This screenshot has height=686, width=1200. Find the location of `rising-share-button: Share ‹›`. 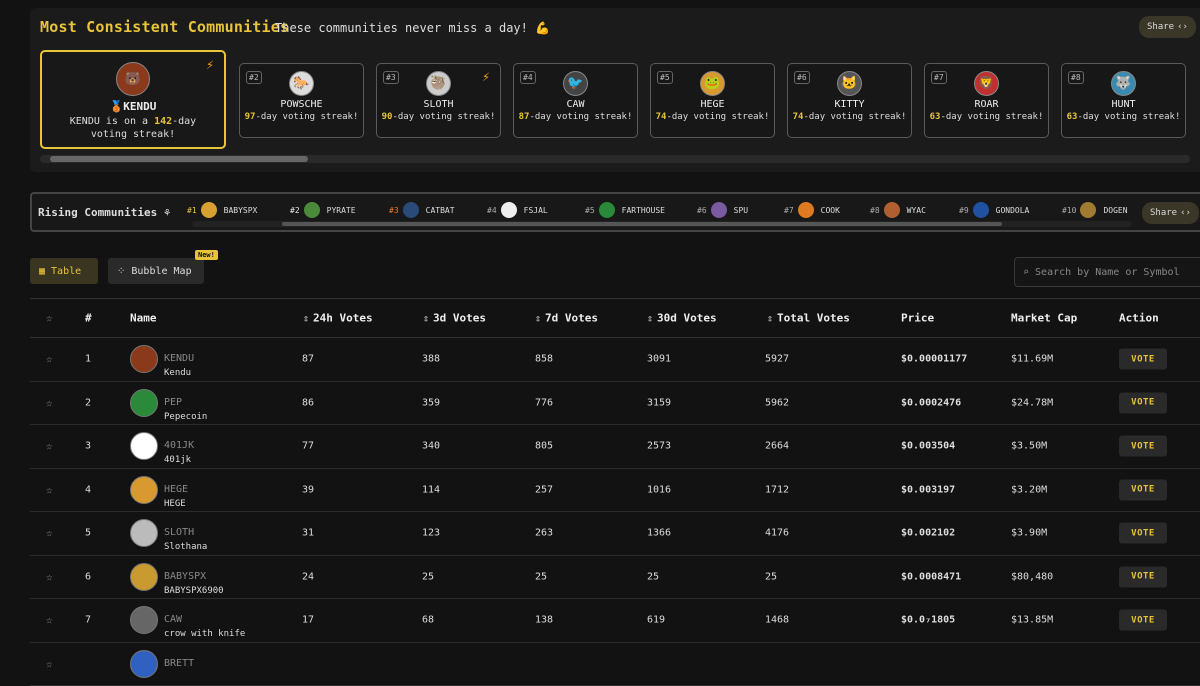

rising-share-button: Share ‹› is located at coordinates (1170, 213).